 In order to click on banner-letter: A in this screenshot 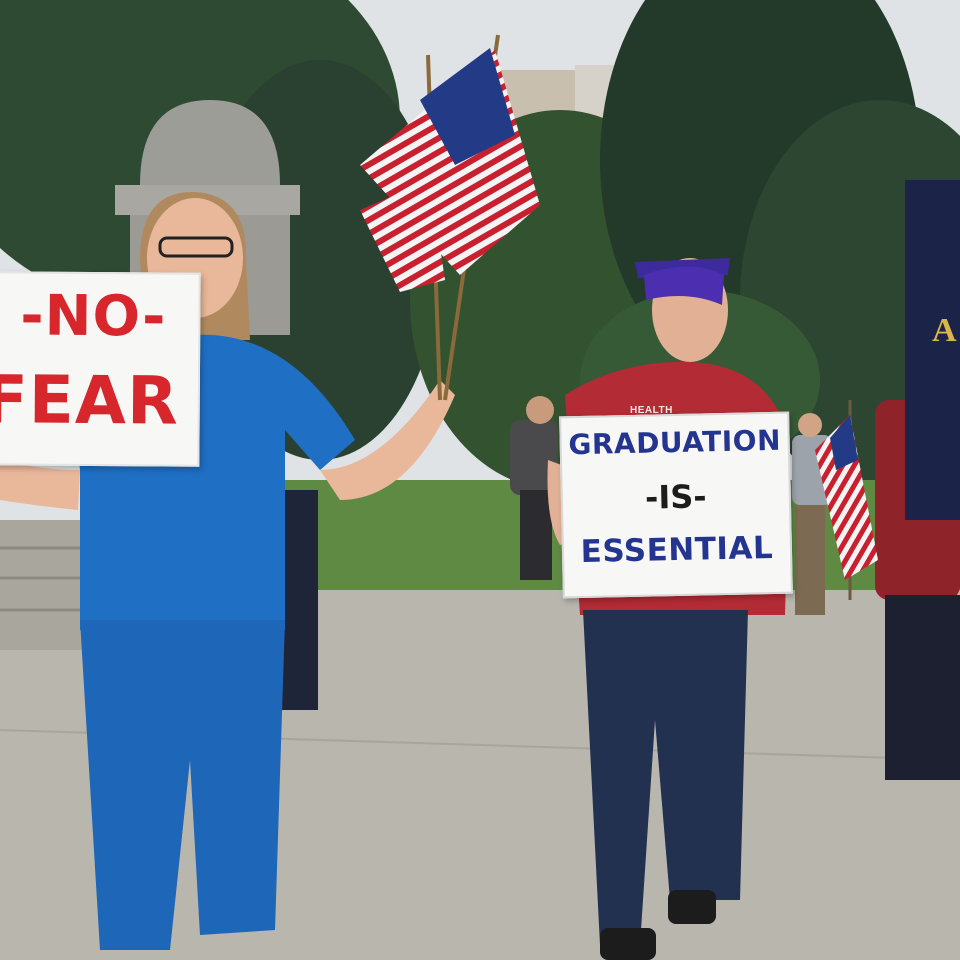, I will do `click(944, 330)`.